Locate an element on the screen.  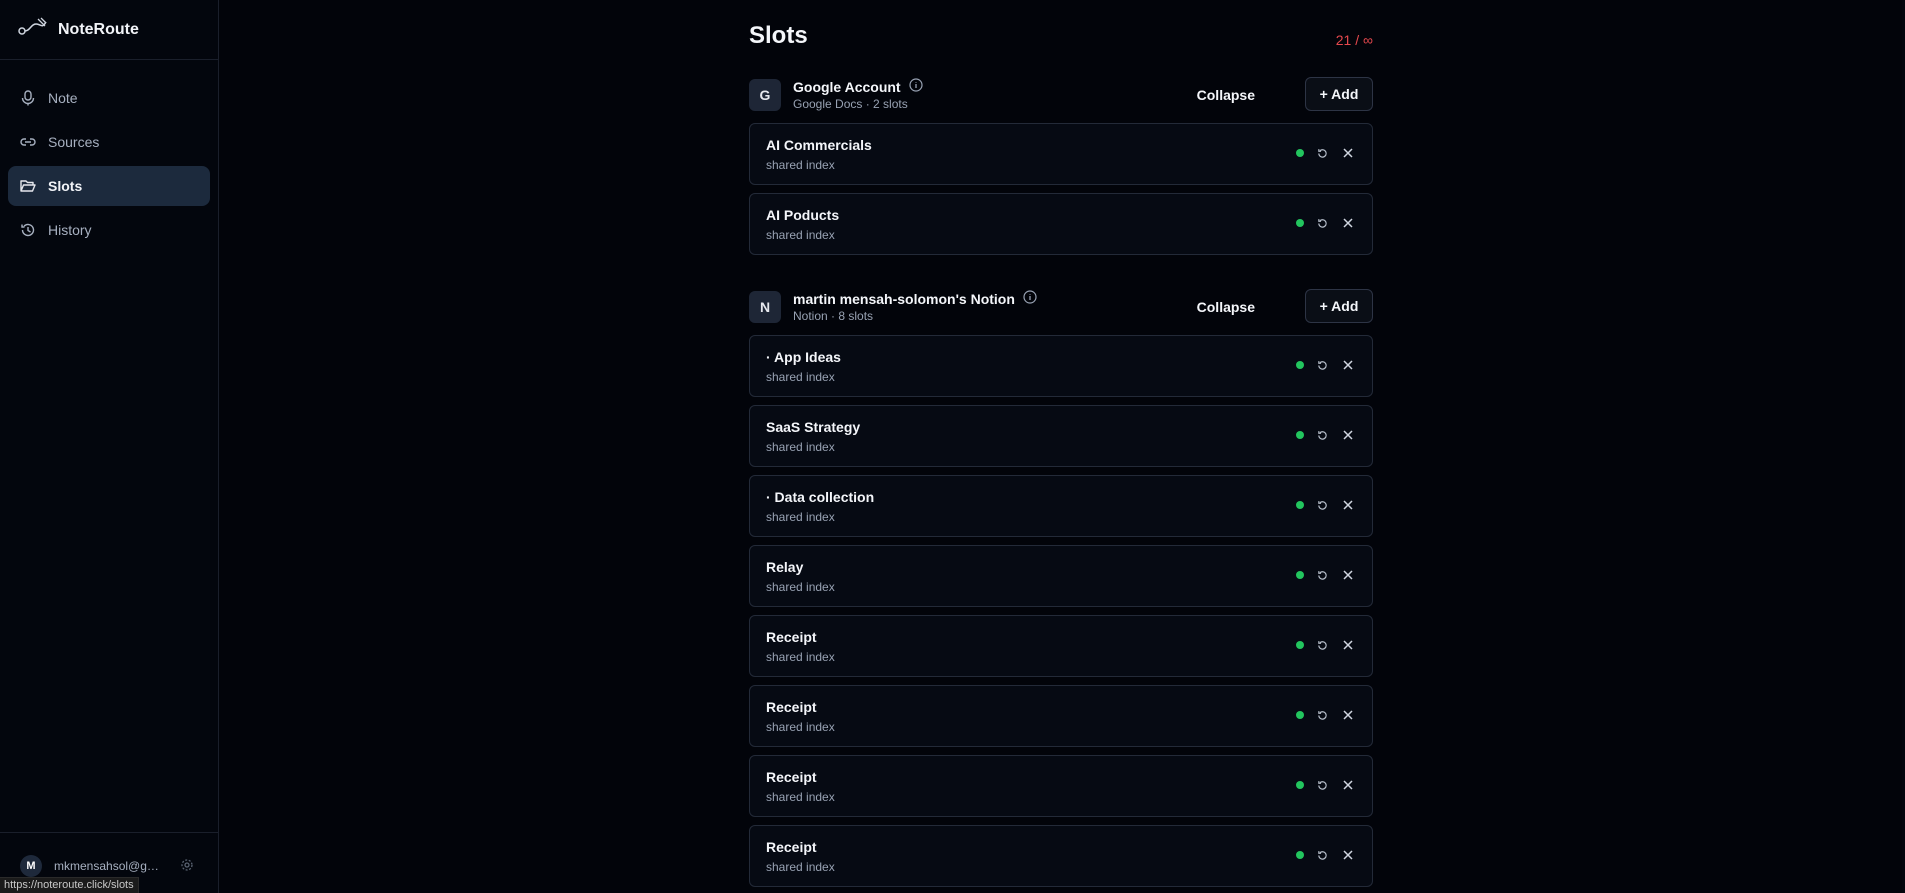
microphone-icon is located at coordinates (28, 98).